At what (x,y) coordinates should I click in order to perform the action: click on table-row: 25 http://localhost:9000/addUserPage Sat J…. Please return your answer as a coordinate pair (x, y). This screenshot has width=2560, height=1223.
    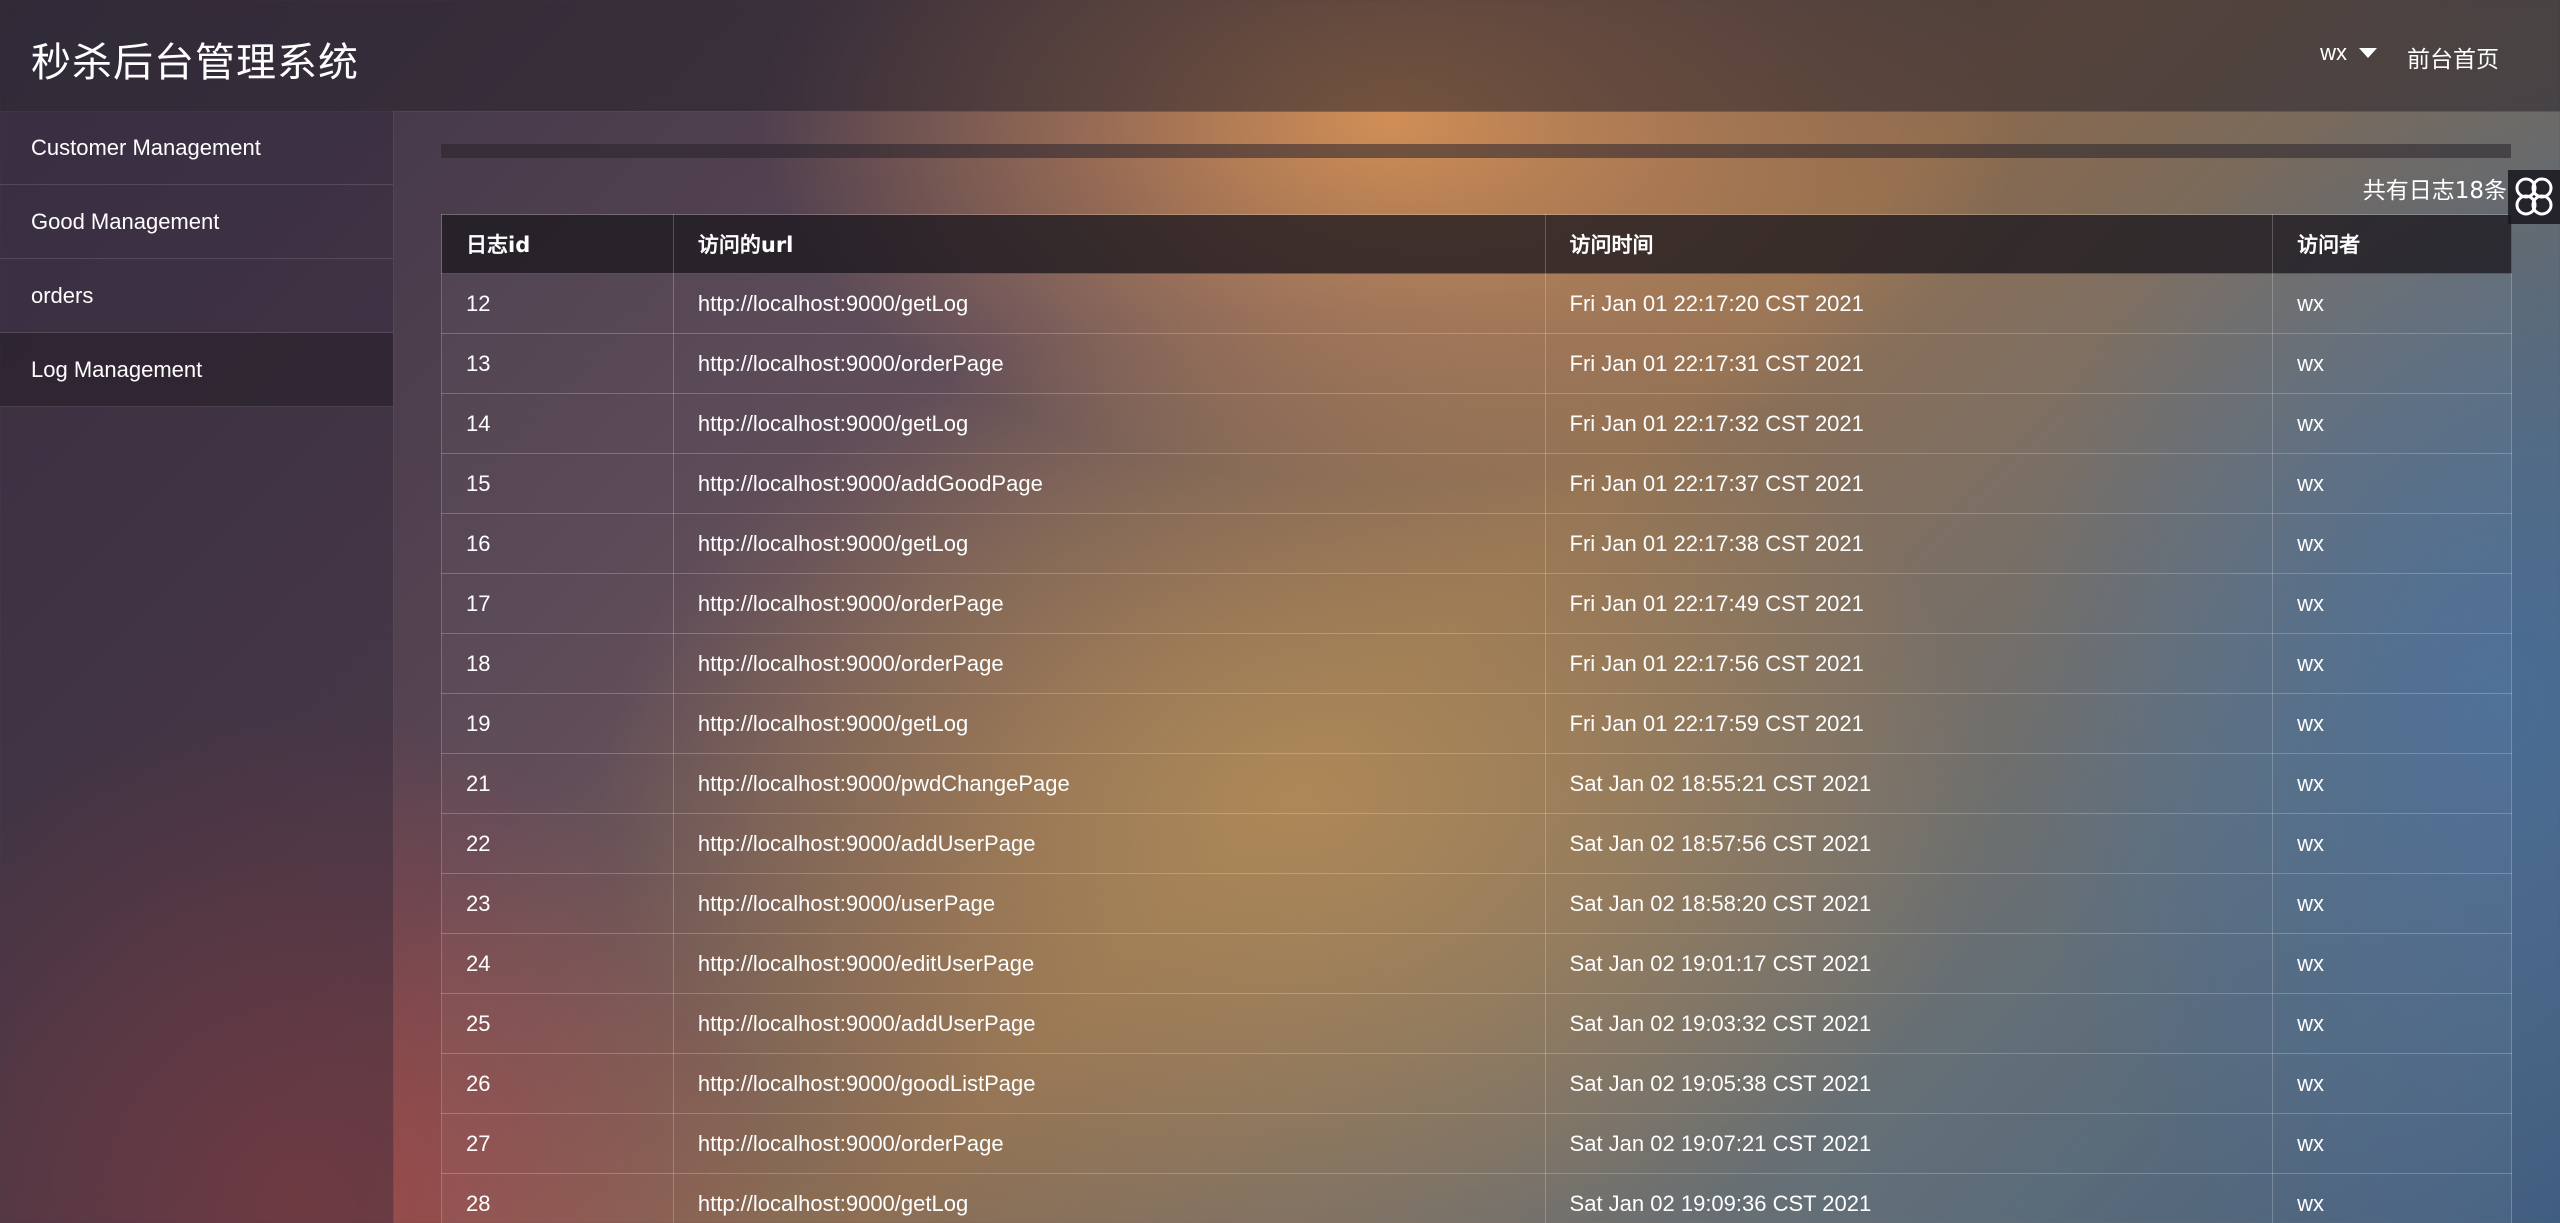
    Looking at the image, I should click on (1476, 1023).